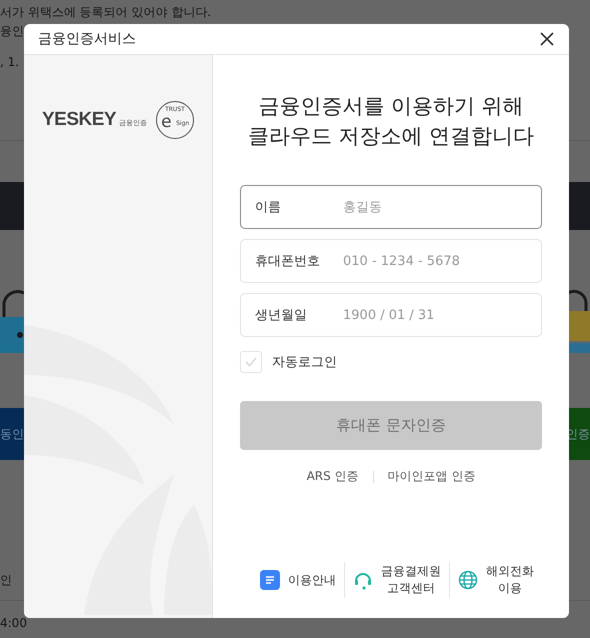  What do you see at coordinates (298, 580) in the screenshot?
I see `footer-link: 이용안내` at bounding box center [298, 580].